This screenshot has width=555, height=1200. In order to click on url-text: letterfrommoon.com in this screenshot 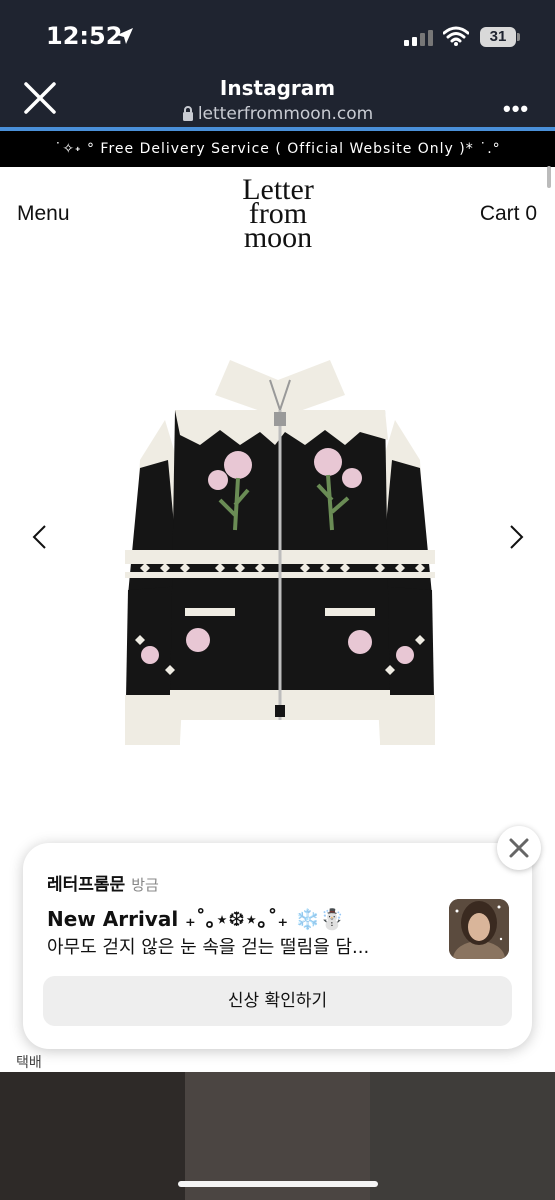, I will do `click(285, 114)`.